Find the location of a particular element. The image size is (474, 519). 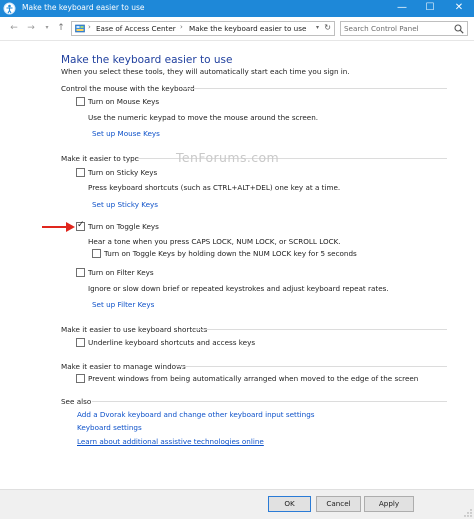

page-title: Make the keyboard easier to use is located at coordinates (147, 60).